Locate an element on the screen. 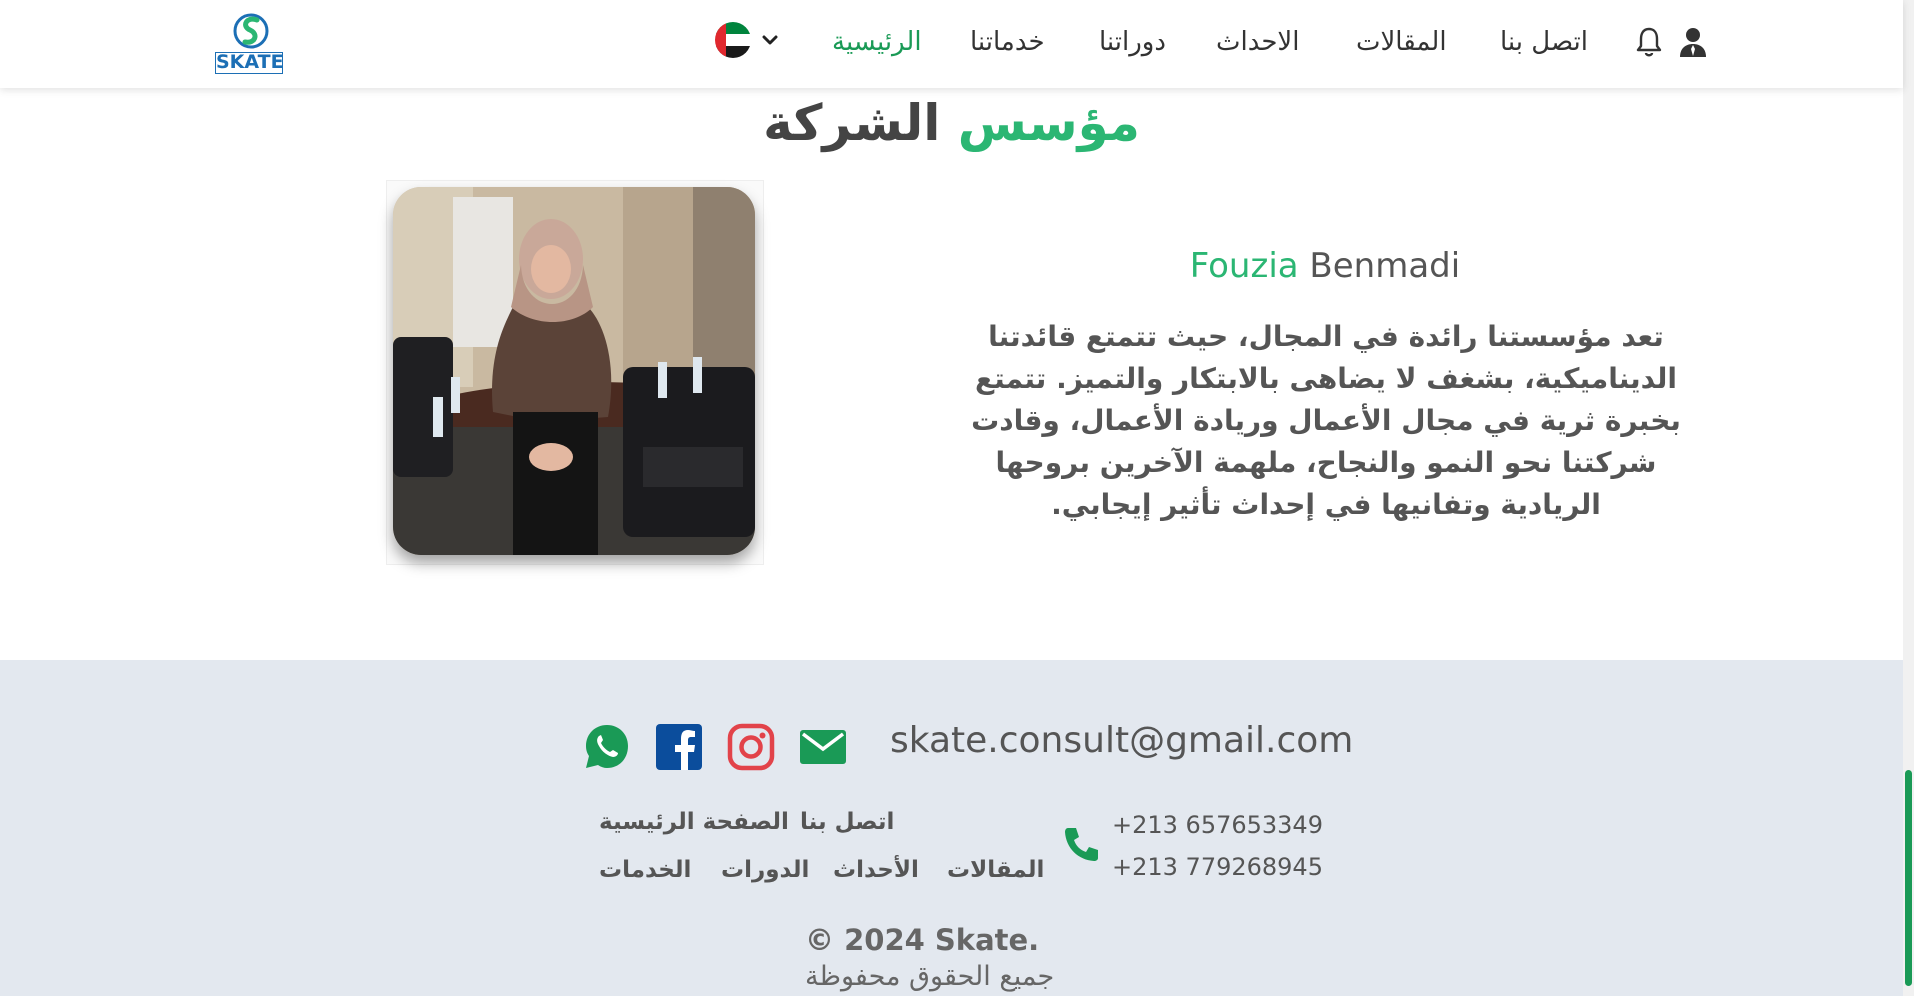 This screenshot has height=996, width=1914. founder-photo is located at coordinates (574, 371).